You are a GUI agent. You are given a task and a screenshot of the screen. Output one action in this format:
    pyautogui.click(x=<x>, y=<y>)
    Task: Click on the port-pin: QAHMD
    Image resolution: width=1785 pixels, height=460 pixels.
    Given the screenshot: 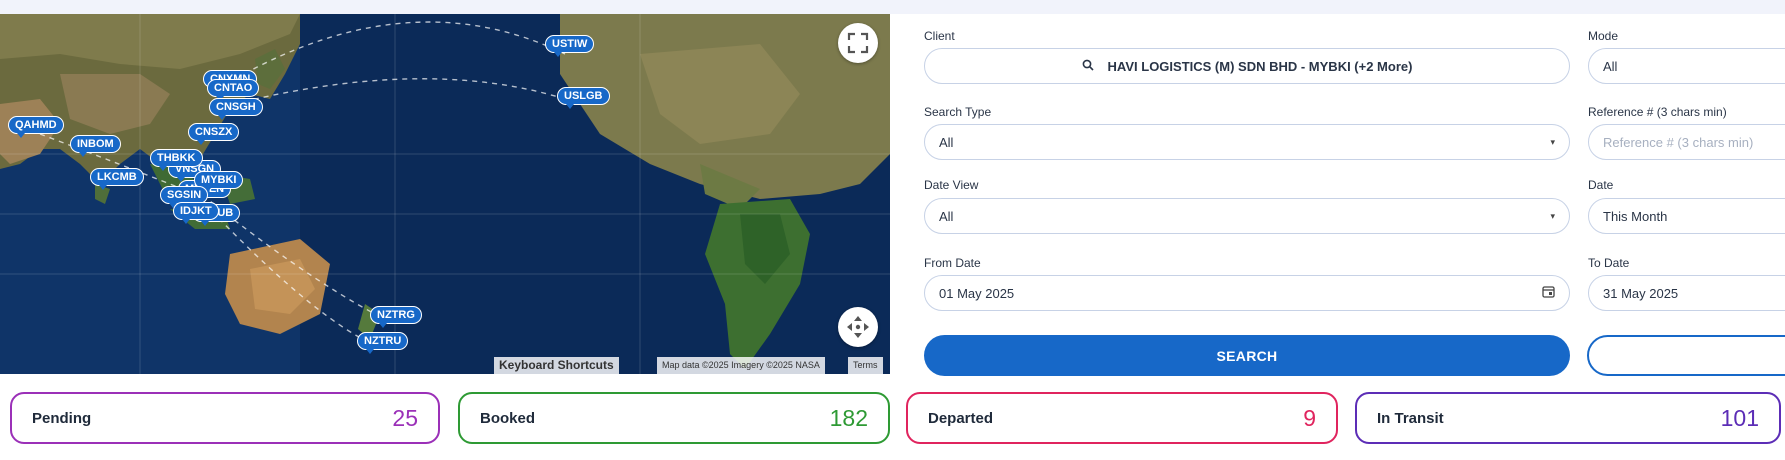 What is the action you would take?
    pyautogui.click(x=36, y=127)
    